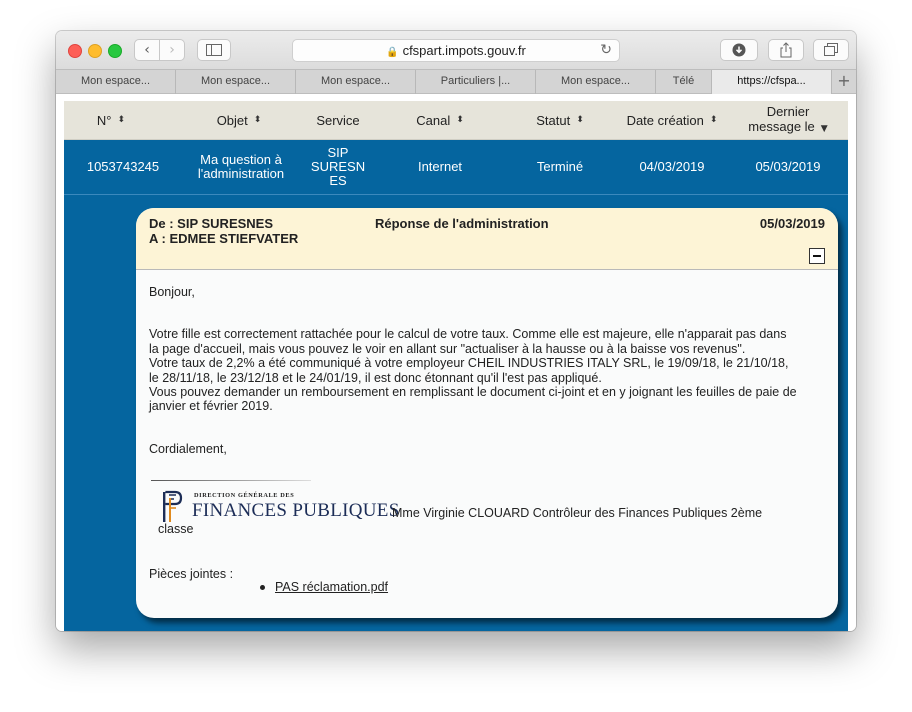 The image size is (912, 712). What do you see at coordinates (232, 120) in the screenshot?
I see `header-label: Objet` at bounding box center [232, 120].